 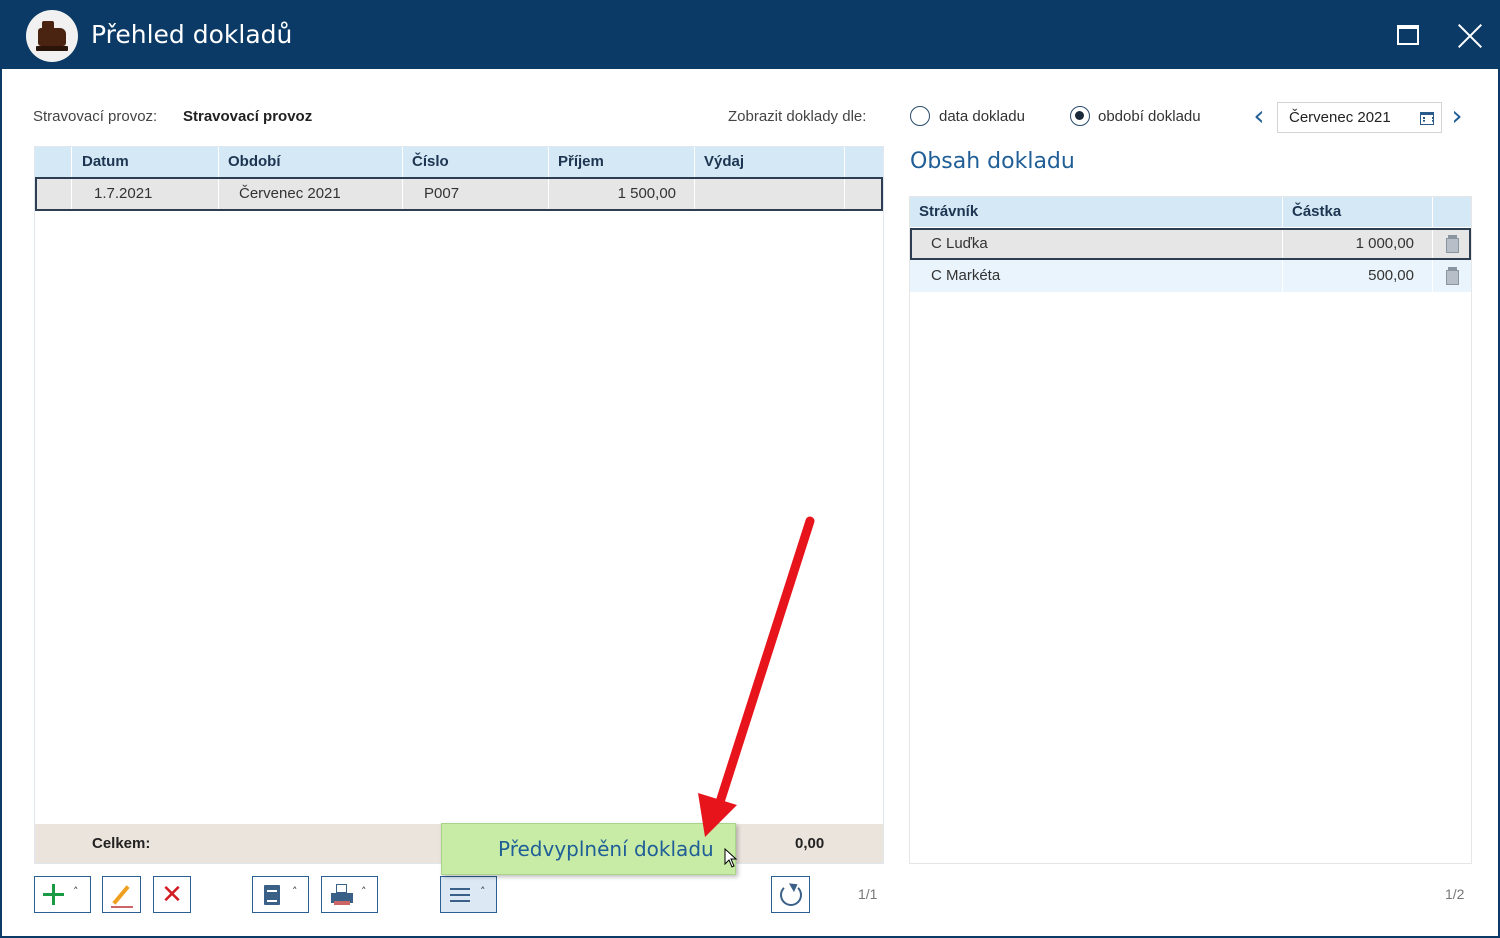 What do you see at coordinates (1340, 117) in the screenshot?
I see `period-value: Červenec 2021` at bounding box center [1340, 117].